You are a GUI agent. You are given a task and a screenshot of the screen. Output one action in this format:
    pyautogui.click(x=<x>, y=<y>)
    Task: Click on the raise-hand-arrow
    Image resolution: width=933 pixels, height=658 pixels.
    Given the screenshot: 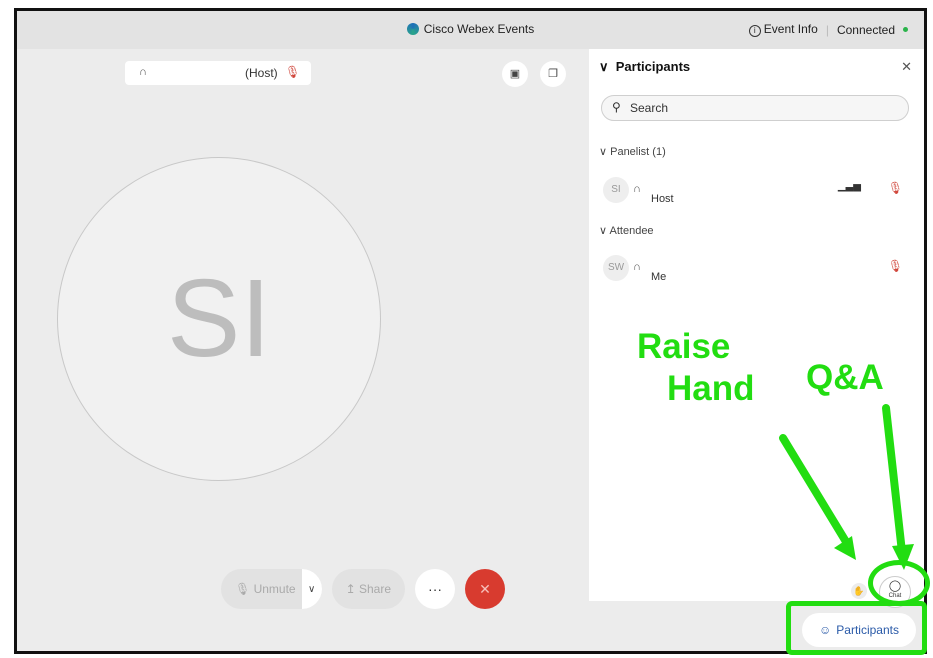 What is the action you would take?
    pyautogui.click(x=815, y=491)
    